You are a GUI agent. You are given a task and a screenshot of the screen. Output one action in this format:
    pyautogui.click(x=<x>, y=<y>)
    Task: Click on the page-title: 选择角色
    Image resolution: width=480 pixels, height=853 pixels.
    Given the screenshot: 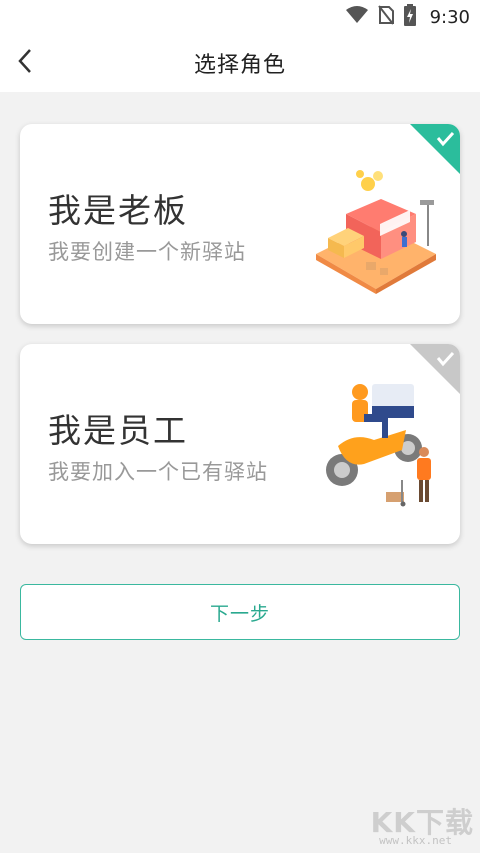 What is the action you would take?
    pyautogui.click(x=239, y=65)
    